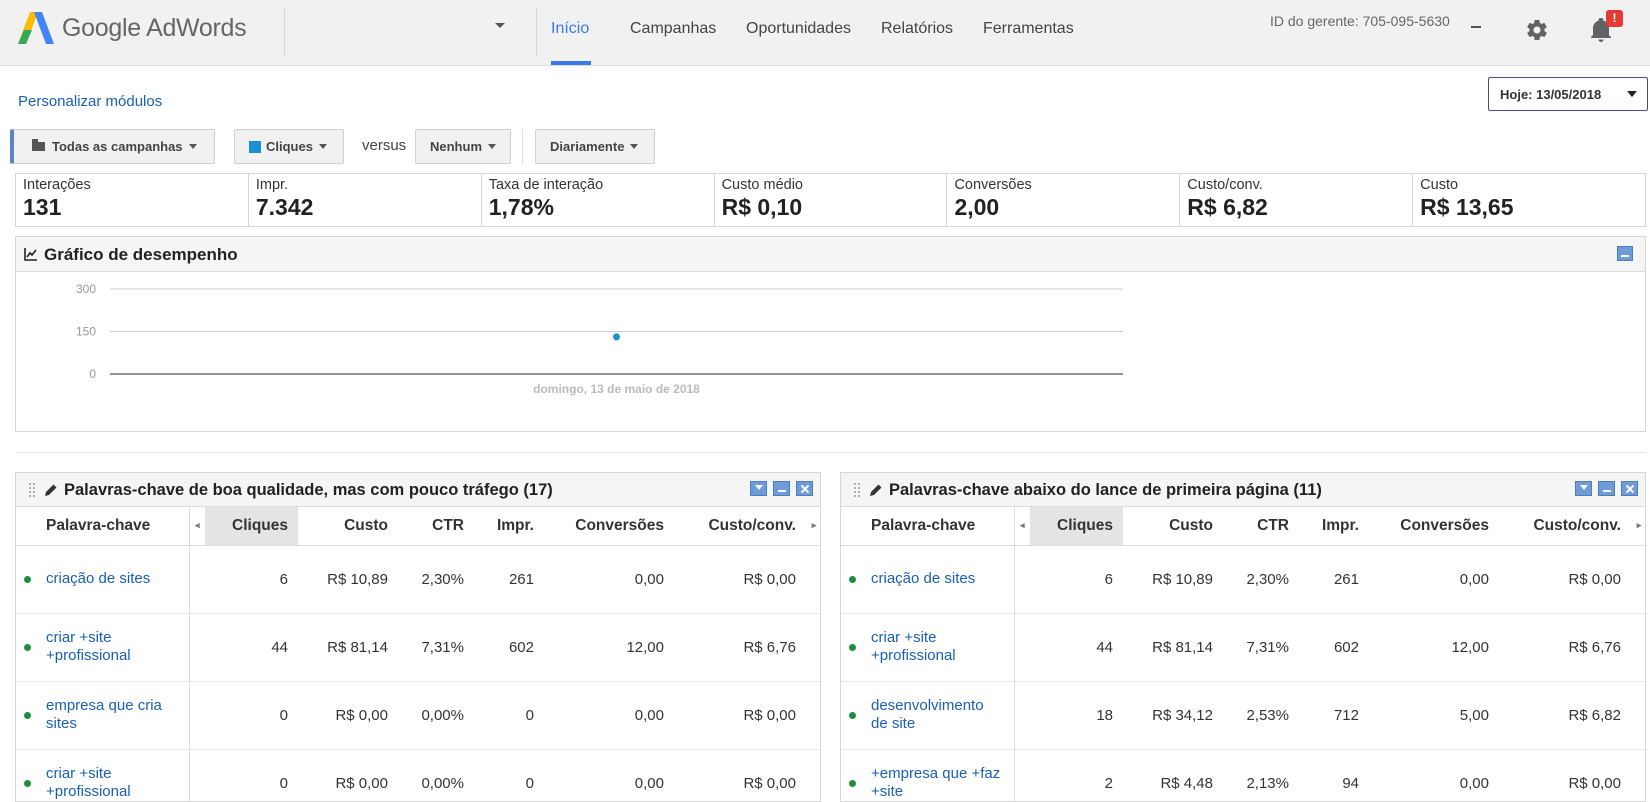 The height and width of the screenshot is (802, 1650). Describe the element at coordinates (154, 28) in the screenshot. I see `brand-name: Google AdWords` at that location.